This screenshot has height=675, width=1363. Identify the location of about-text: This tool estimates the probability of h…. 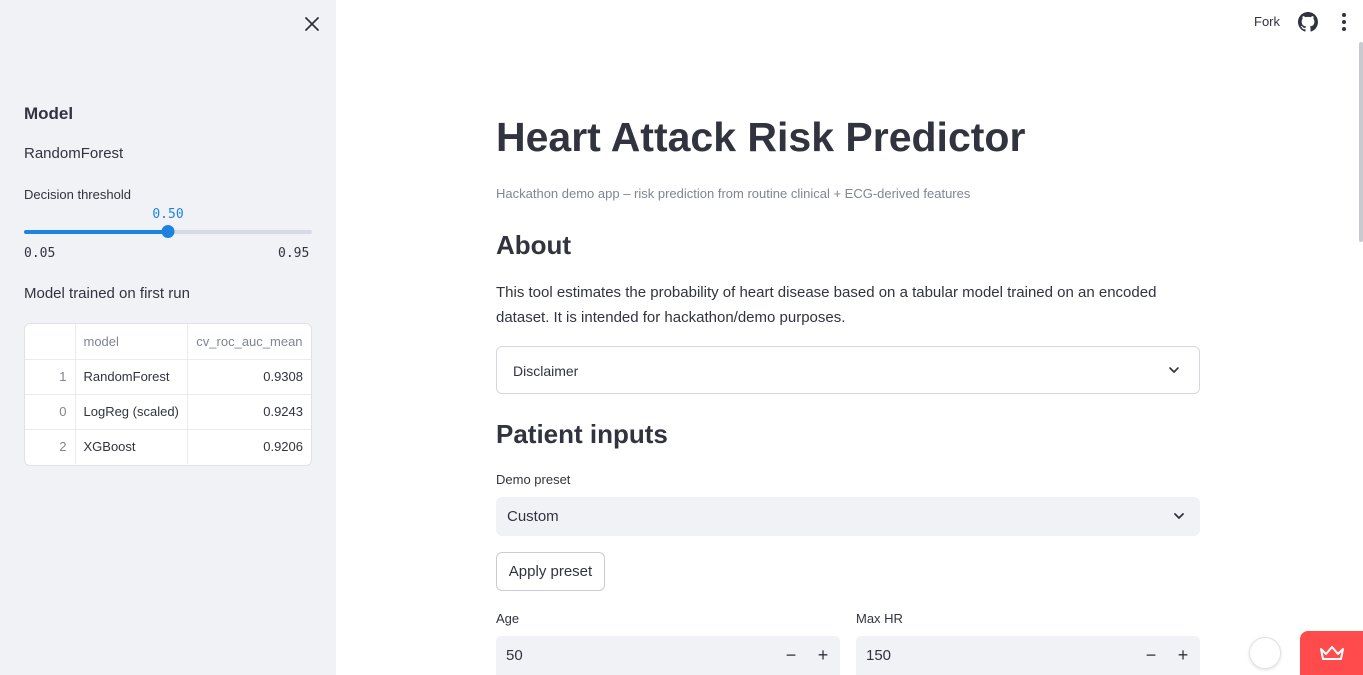
(826, 305).